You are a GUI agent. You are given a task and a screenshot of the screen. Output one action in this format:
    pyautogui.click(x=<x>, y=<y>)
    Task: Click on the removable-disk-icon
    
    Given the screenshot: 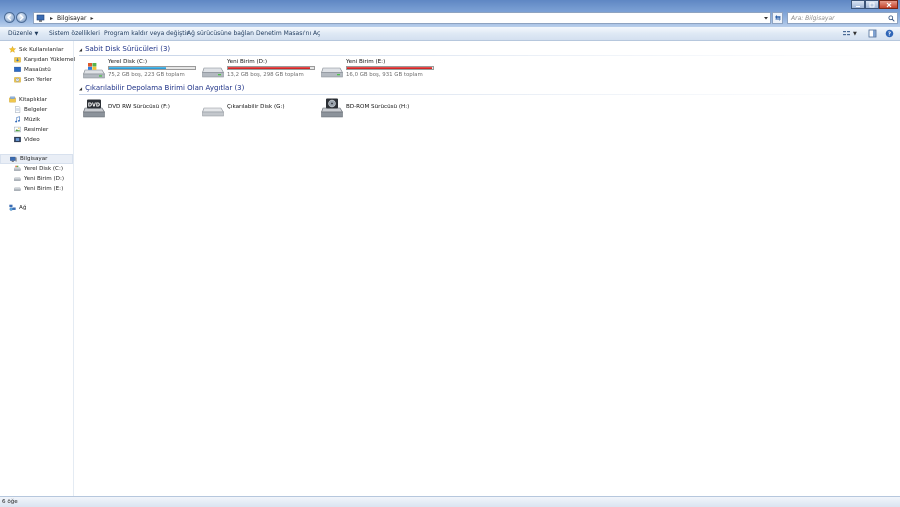 What is the action you would take?
    pyautogui.click(x=213, y=112)
    